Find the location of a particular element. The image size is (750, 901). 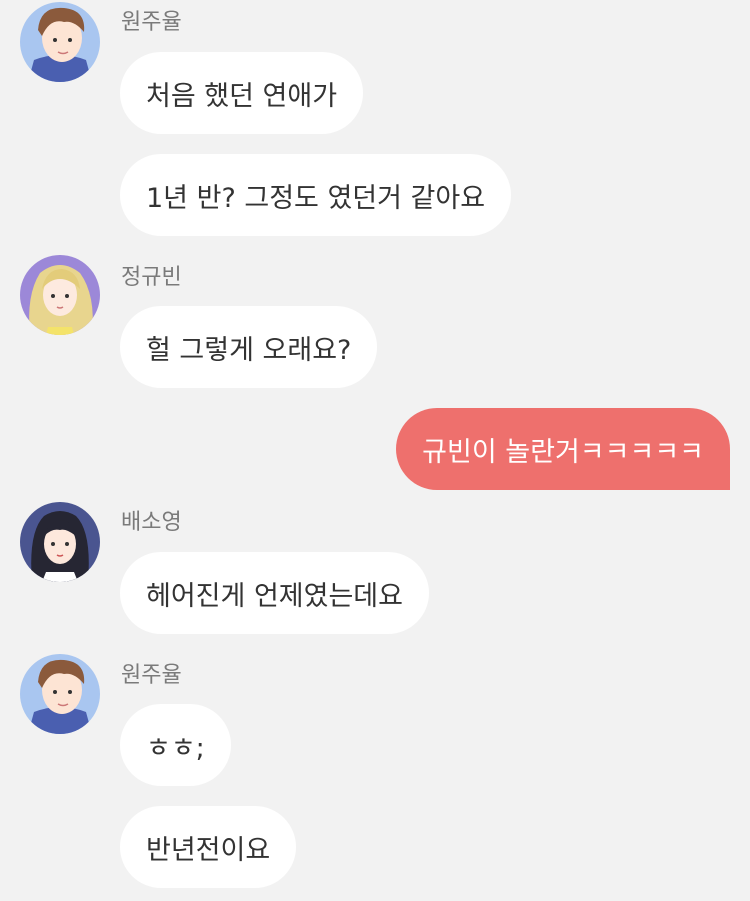

message-bubble: 1년 반? 그정도 였던거 같아요 is located at coordinates (316, 195).